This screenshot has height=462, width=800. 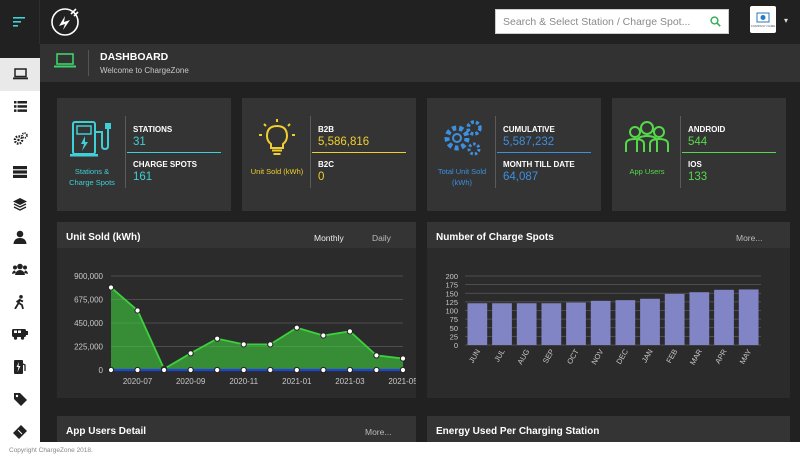 I want to click on gears-icon, so click(x=20, y=139).